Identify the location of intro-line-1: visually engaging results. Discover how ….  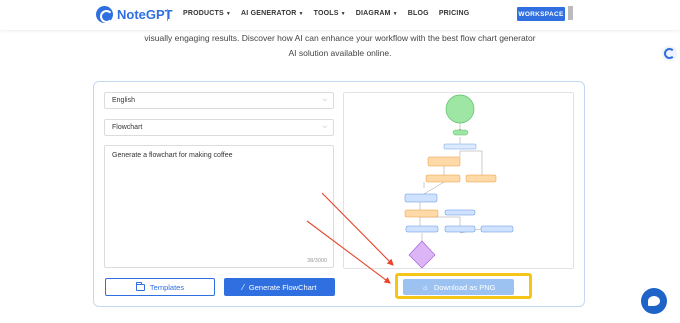
(340, 38).